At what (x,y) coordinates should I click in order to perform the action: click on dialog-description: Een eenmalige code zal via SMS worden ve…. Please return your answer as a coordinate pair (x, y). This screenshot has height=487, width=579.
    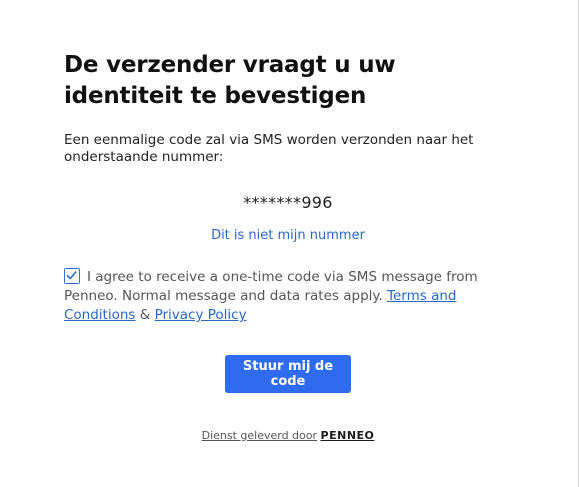
    Looking at the image, I should click on (269, 148).